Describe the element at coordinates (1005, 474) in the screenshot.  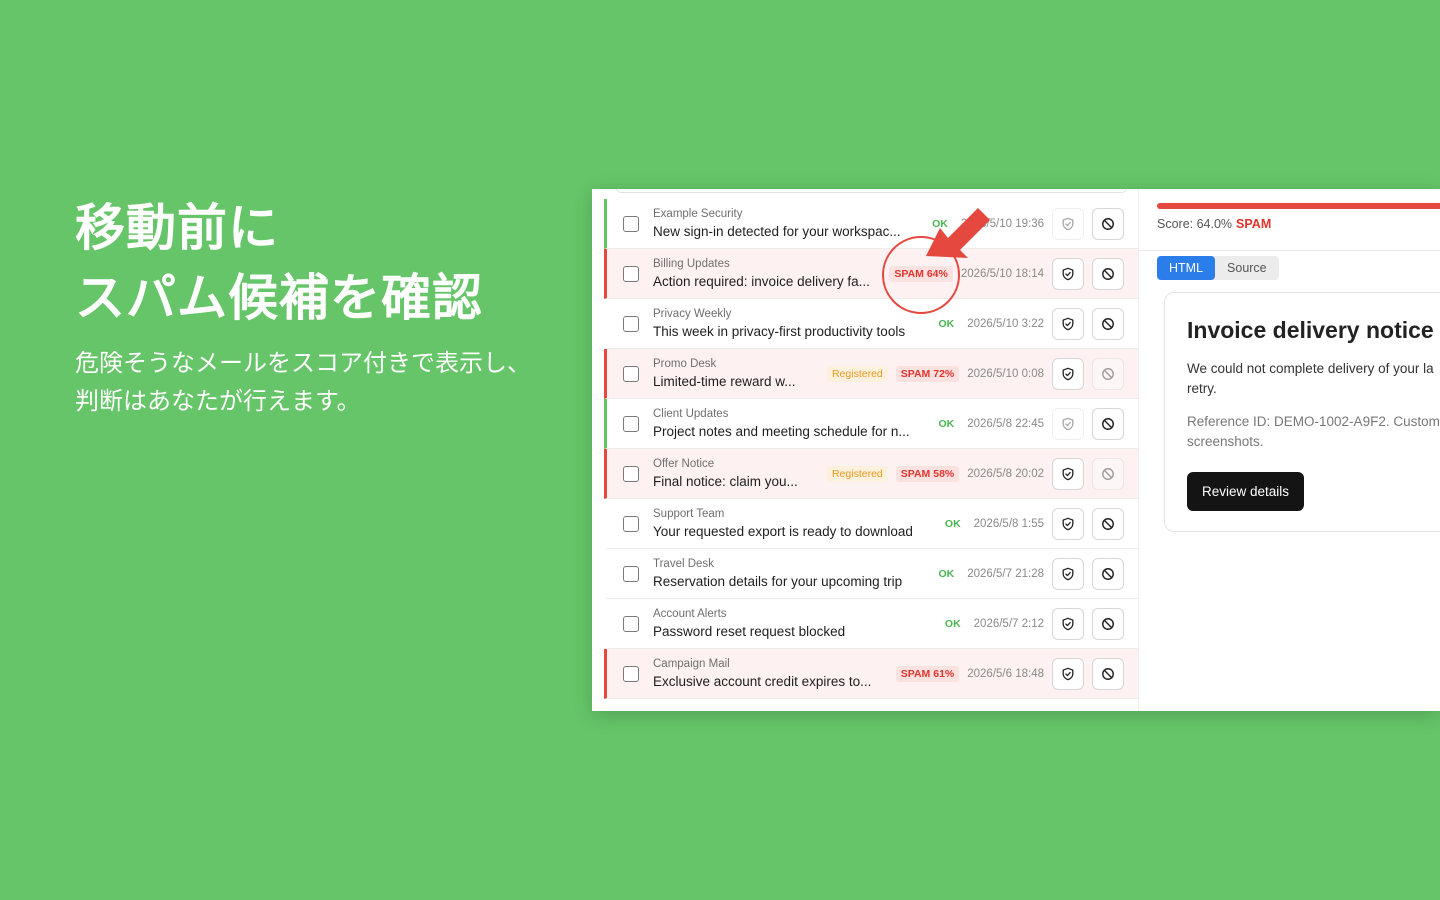
I see `email-date: 2026/5/8 20:02` at that location.